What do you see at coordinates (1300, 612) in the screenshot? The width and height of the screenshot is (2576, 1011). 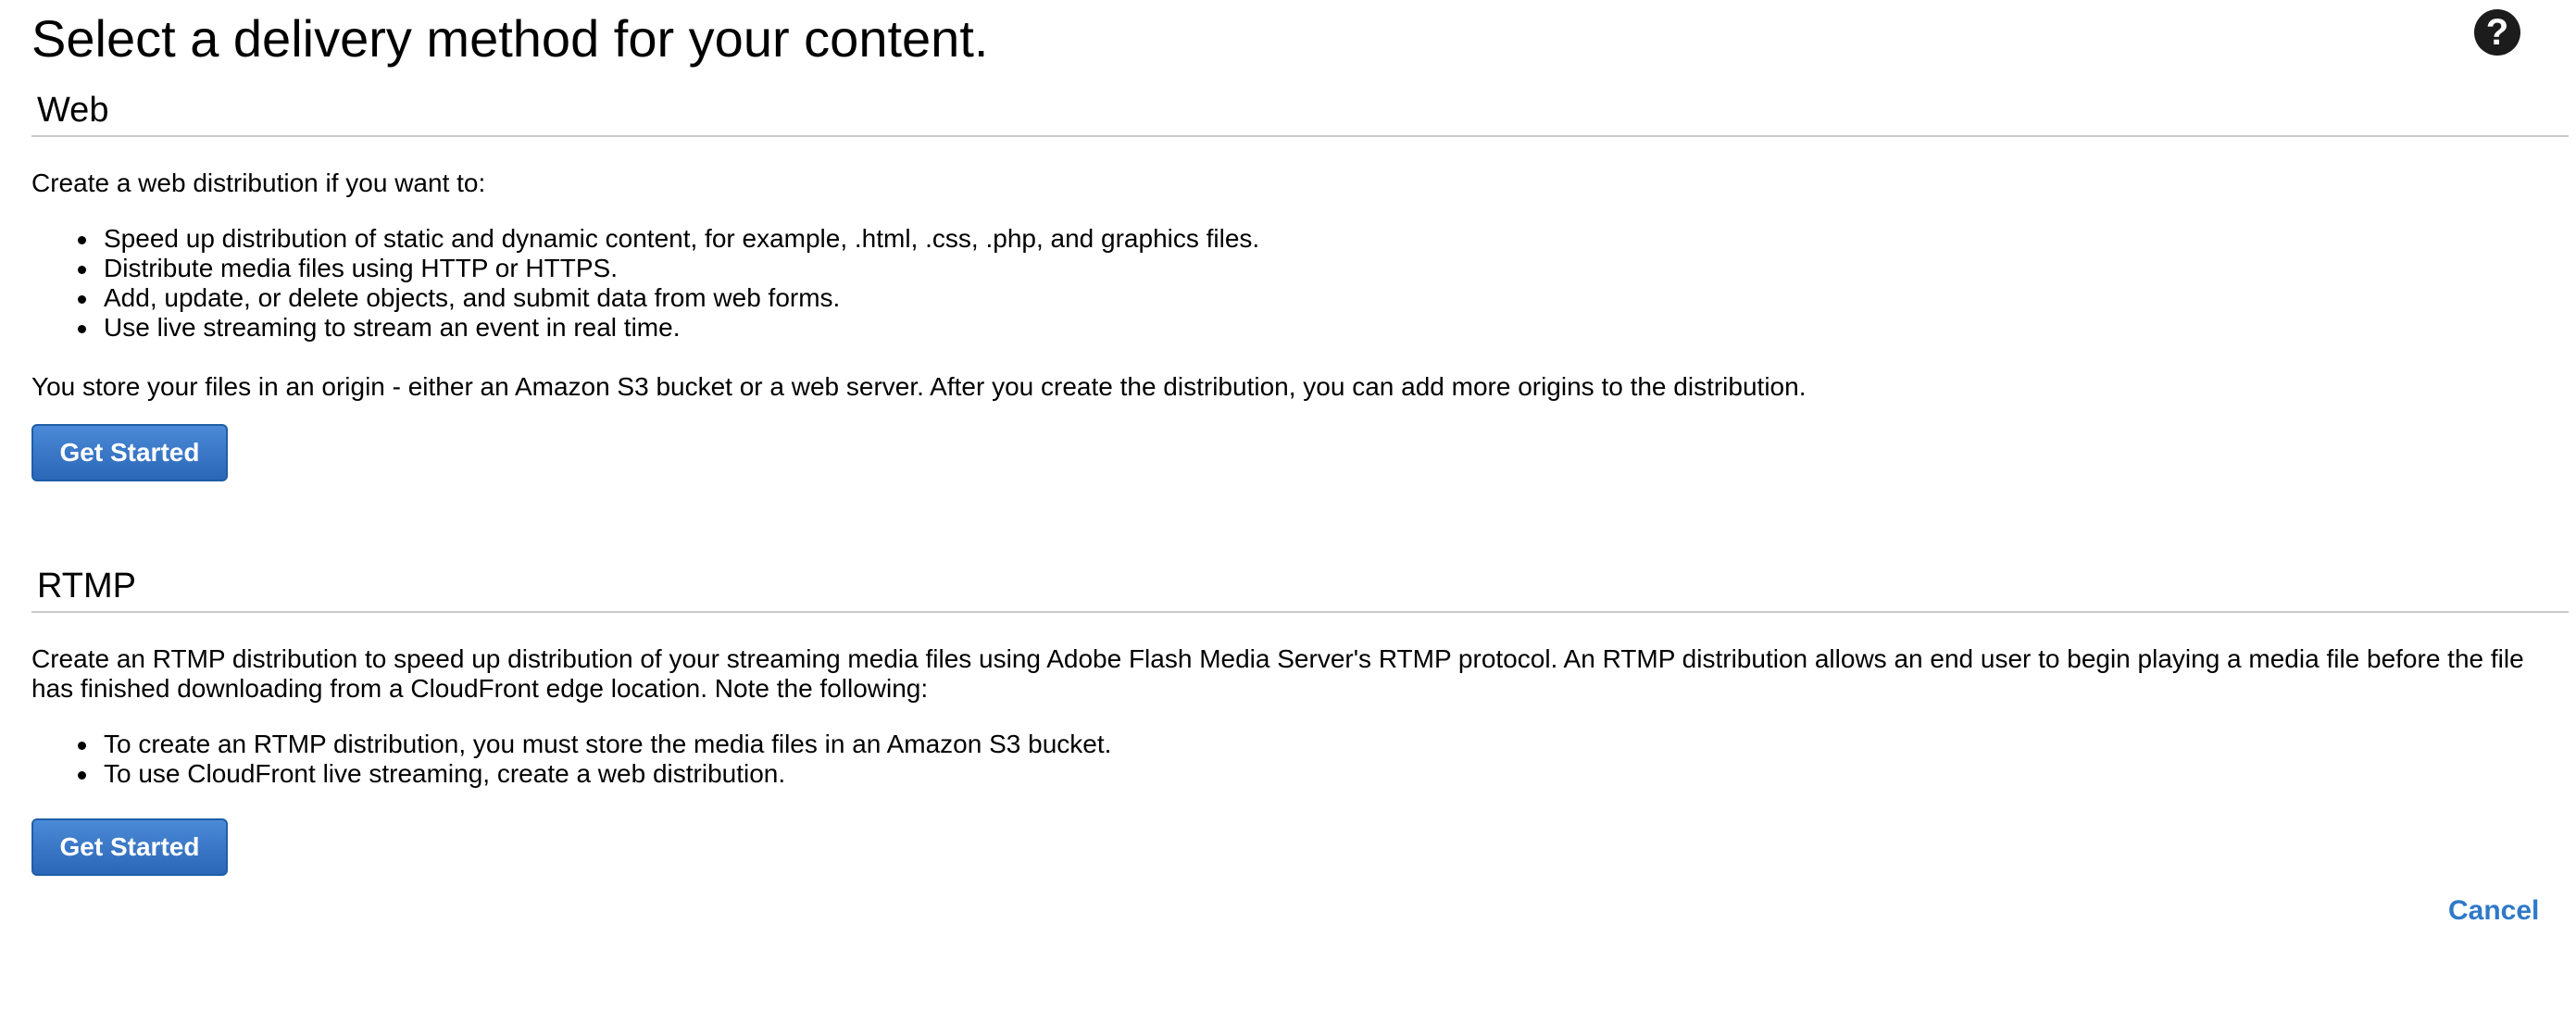 I see `rtmp-section-divider` at bounding box center [1300, 612].